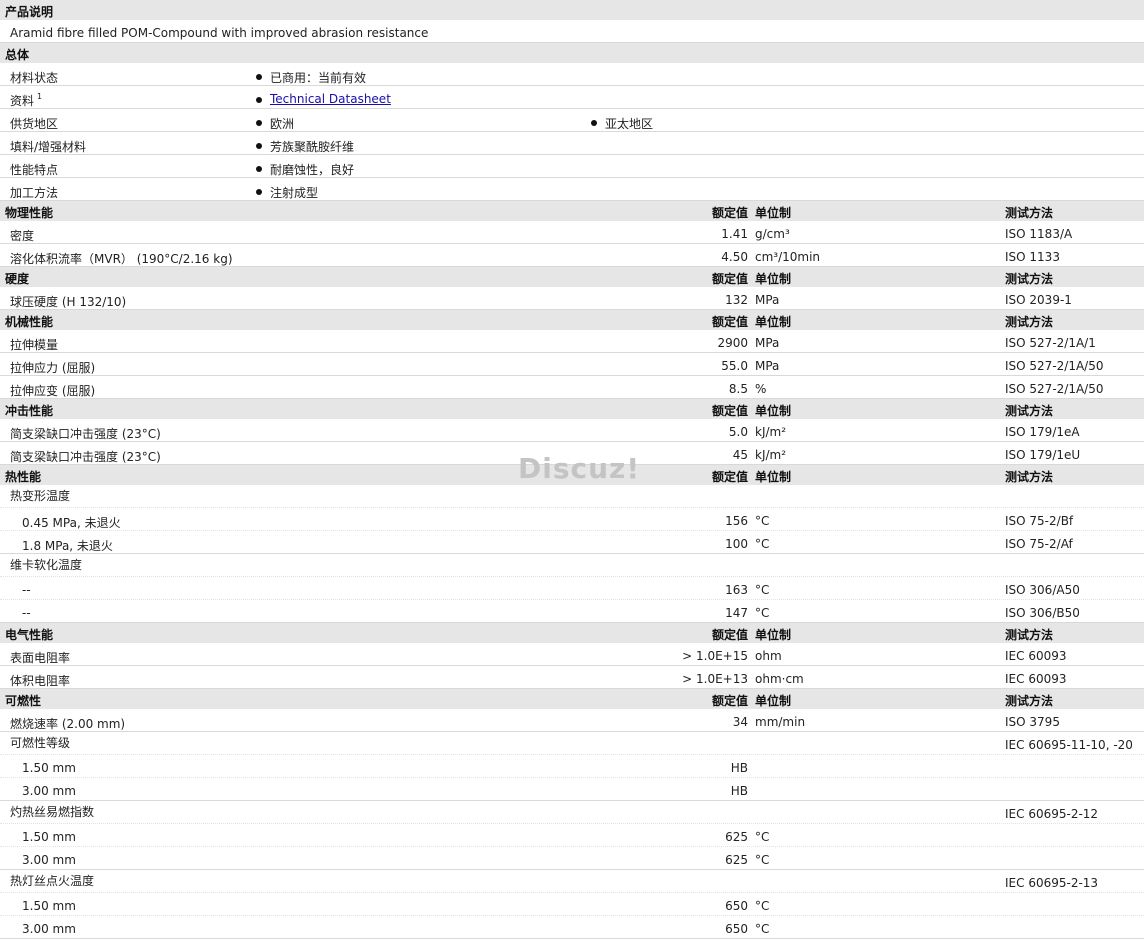 The height and width of the screenshot is (939, 1144). I want to click on property-row: 1.8 MPa, 未退火 100 °C ISO 75-2/Af, so click(572, 542).